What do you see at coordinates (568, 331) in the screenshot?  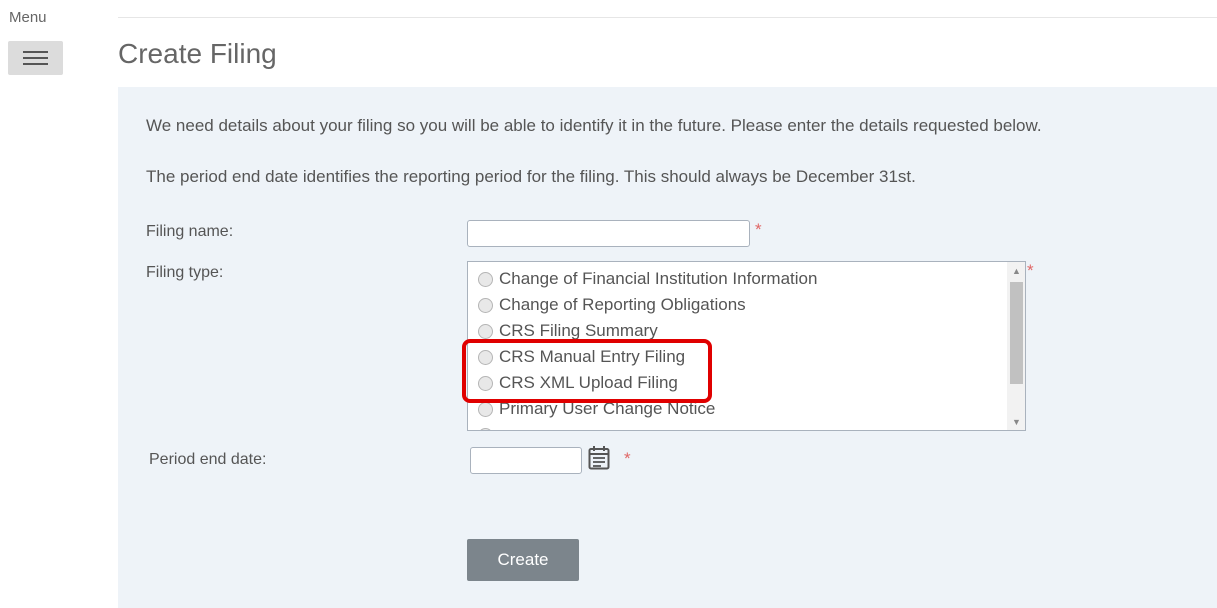 I see `filing-type-option: CRS Filing Summary` at bounding box center [568, 331].